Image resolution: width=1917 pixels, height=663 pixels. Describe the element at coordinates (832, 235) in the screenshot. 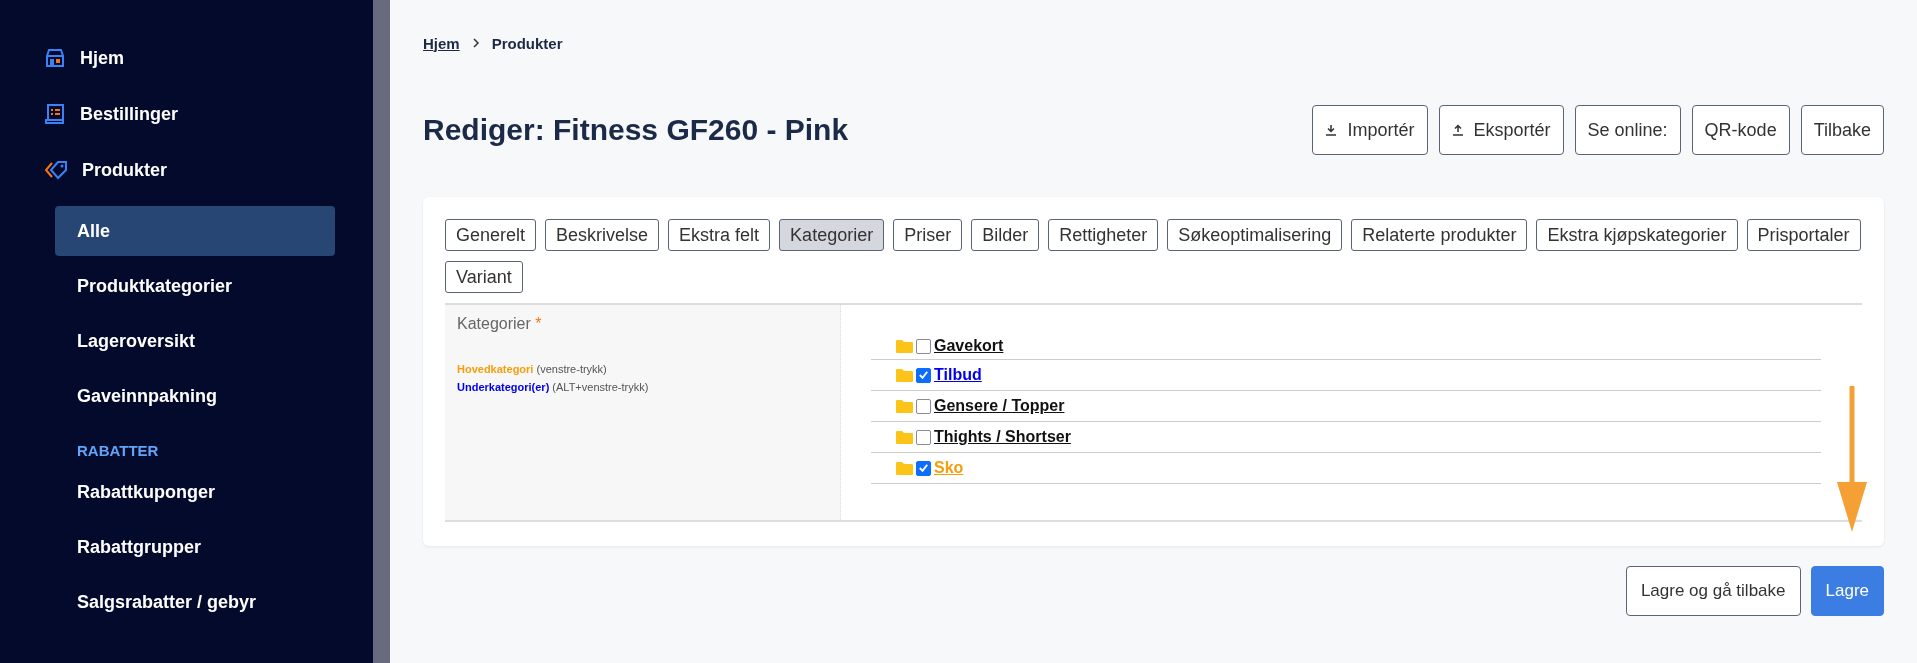

I see `tab: Kategorier` at that location.